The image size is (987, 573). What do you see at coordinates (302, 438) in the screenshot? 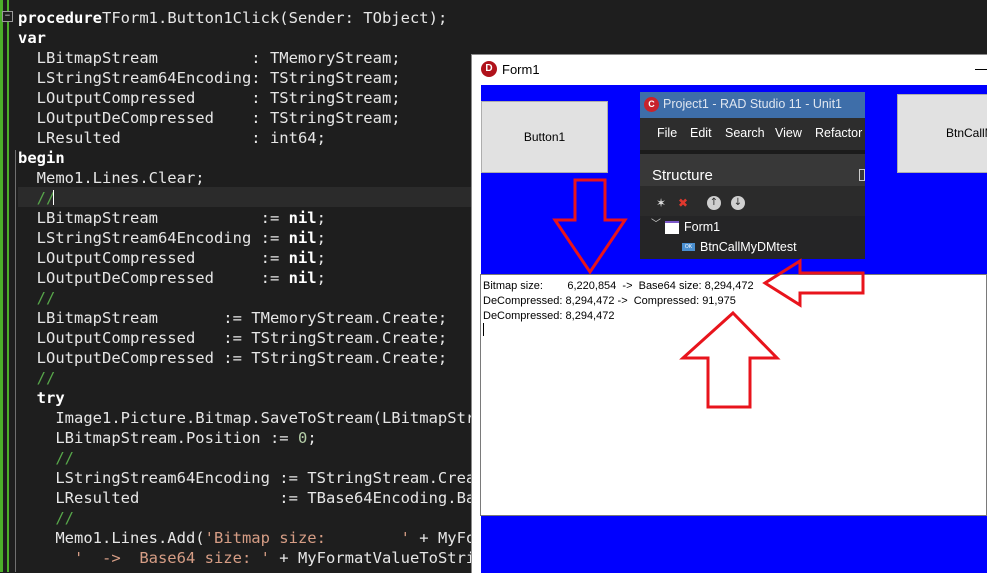
I see `code-token: 0` at bounding box center [302, 438].